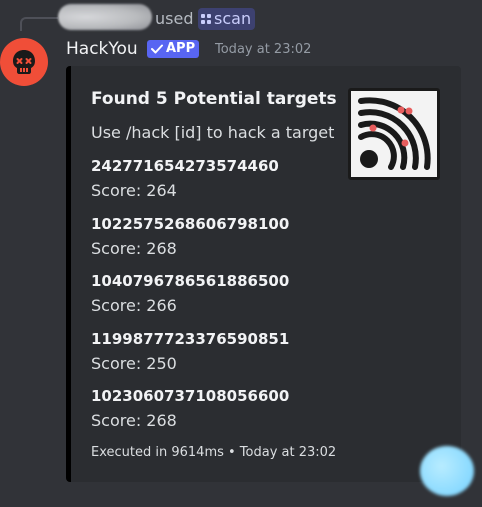  What do you see at coordinates (102, 49) in the screenshot?
I see `author-name: HackYou` at bounding box center [102, 49].